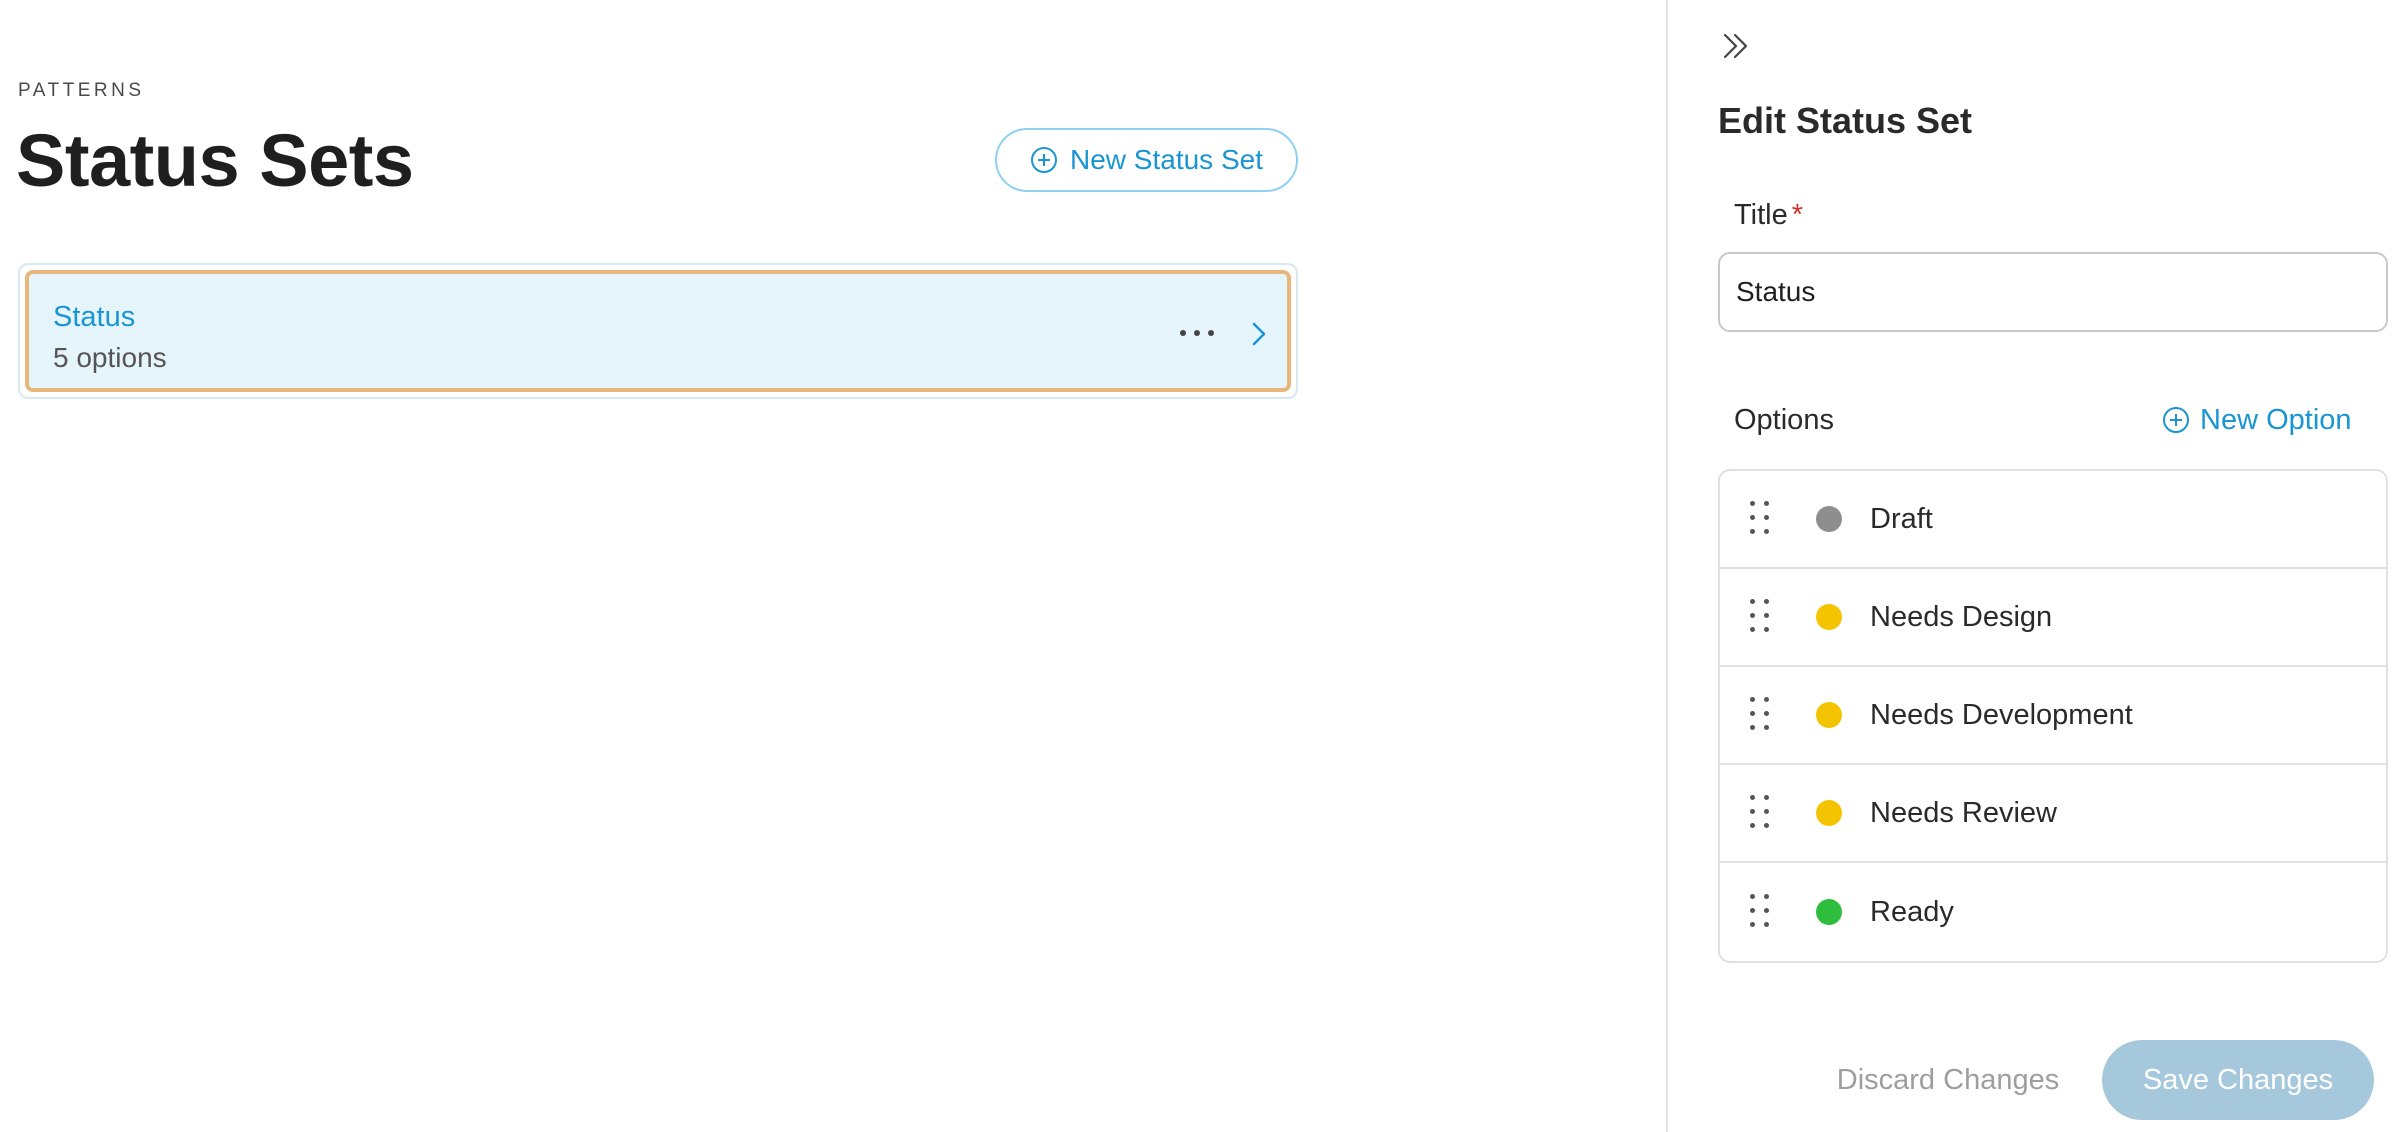 Image resolution: width=2404 pixels, height=1132 pixels. What do you see at coordinates (2053, 520) in the screenshot?
I see `option-row: Draft` at bounding box center [2053, 520].